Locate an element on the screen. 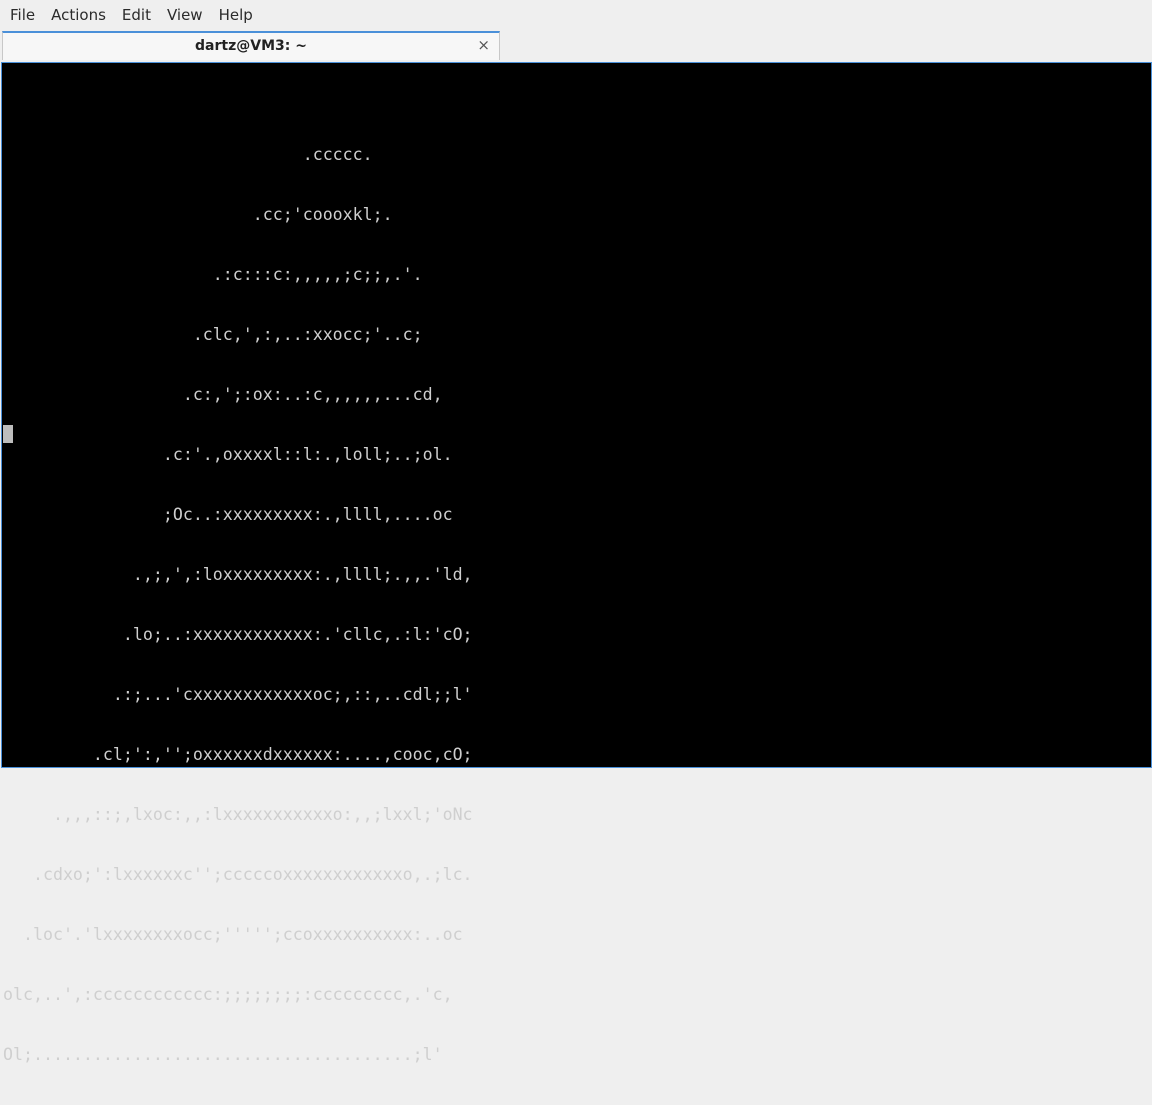  menu-file: File is located at coordinates (22, 15).